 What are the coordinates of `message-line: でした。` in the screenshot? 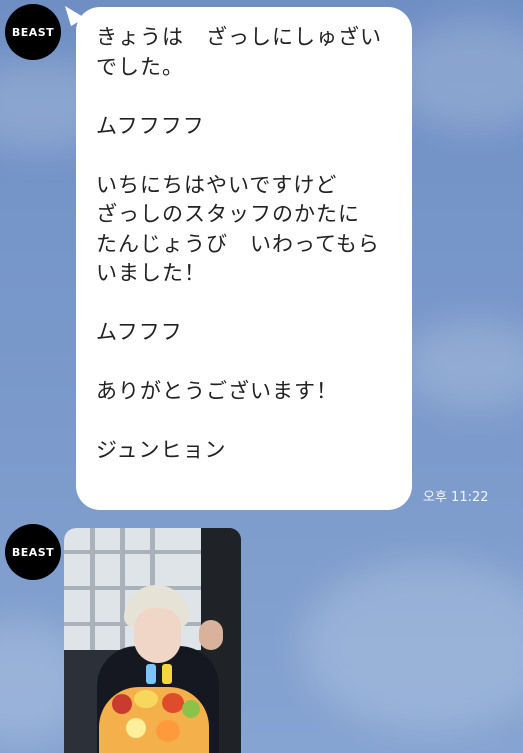 It's located at (140, 66).